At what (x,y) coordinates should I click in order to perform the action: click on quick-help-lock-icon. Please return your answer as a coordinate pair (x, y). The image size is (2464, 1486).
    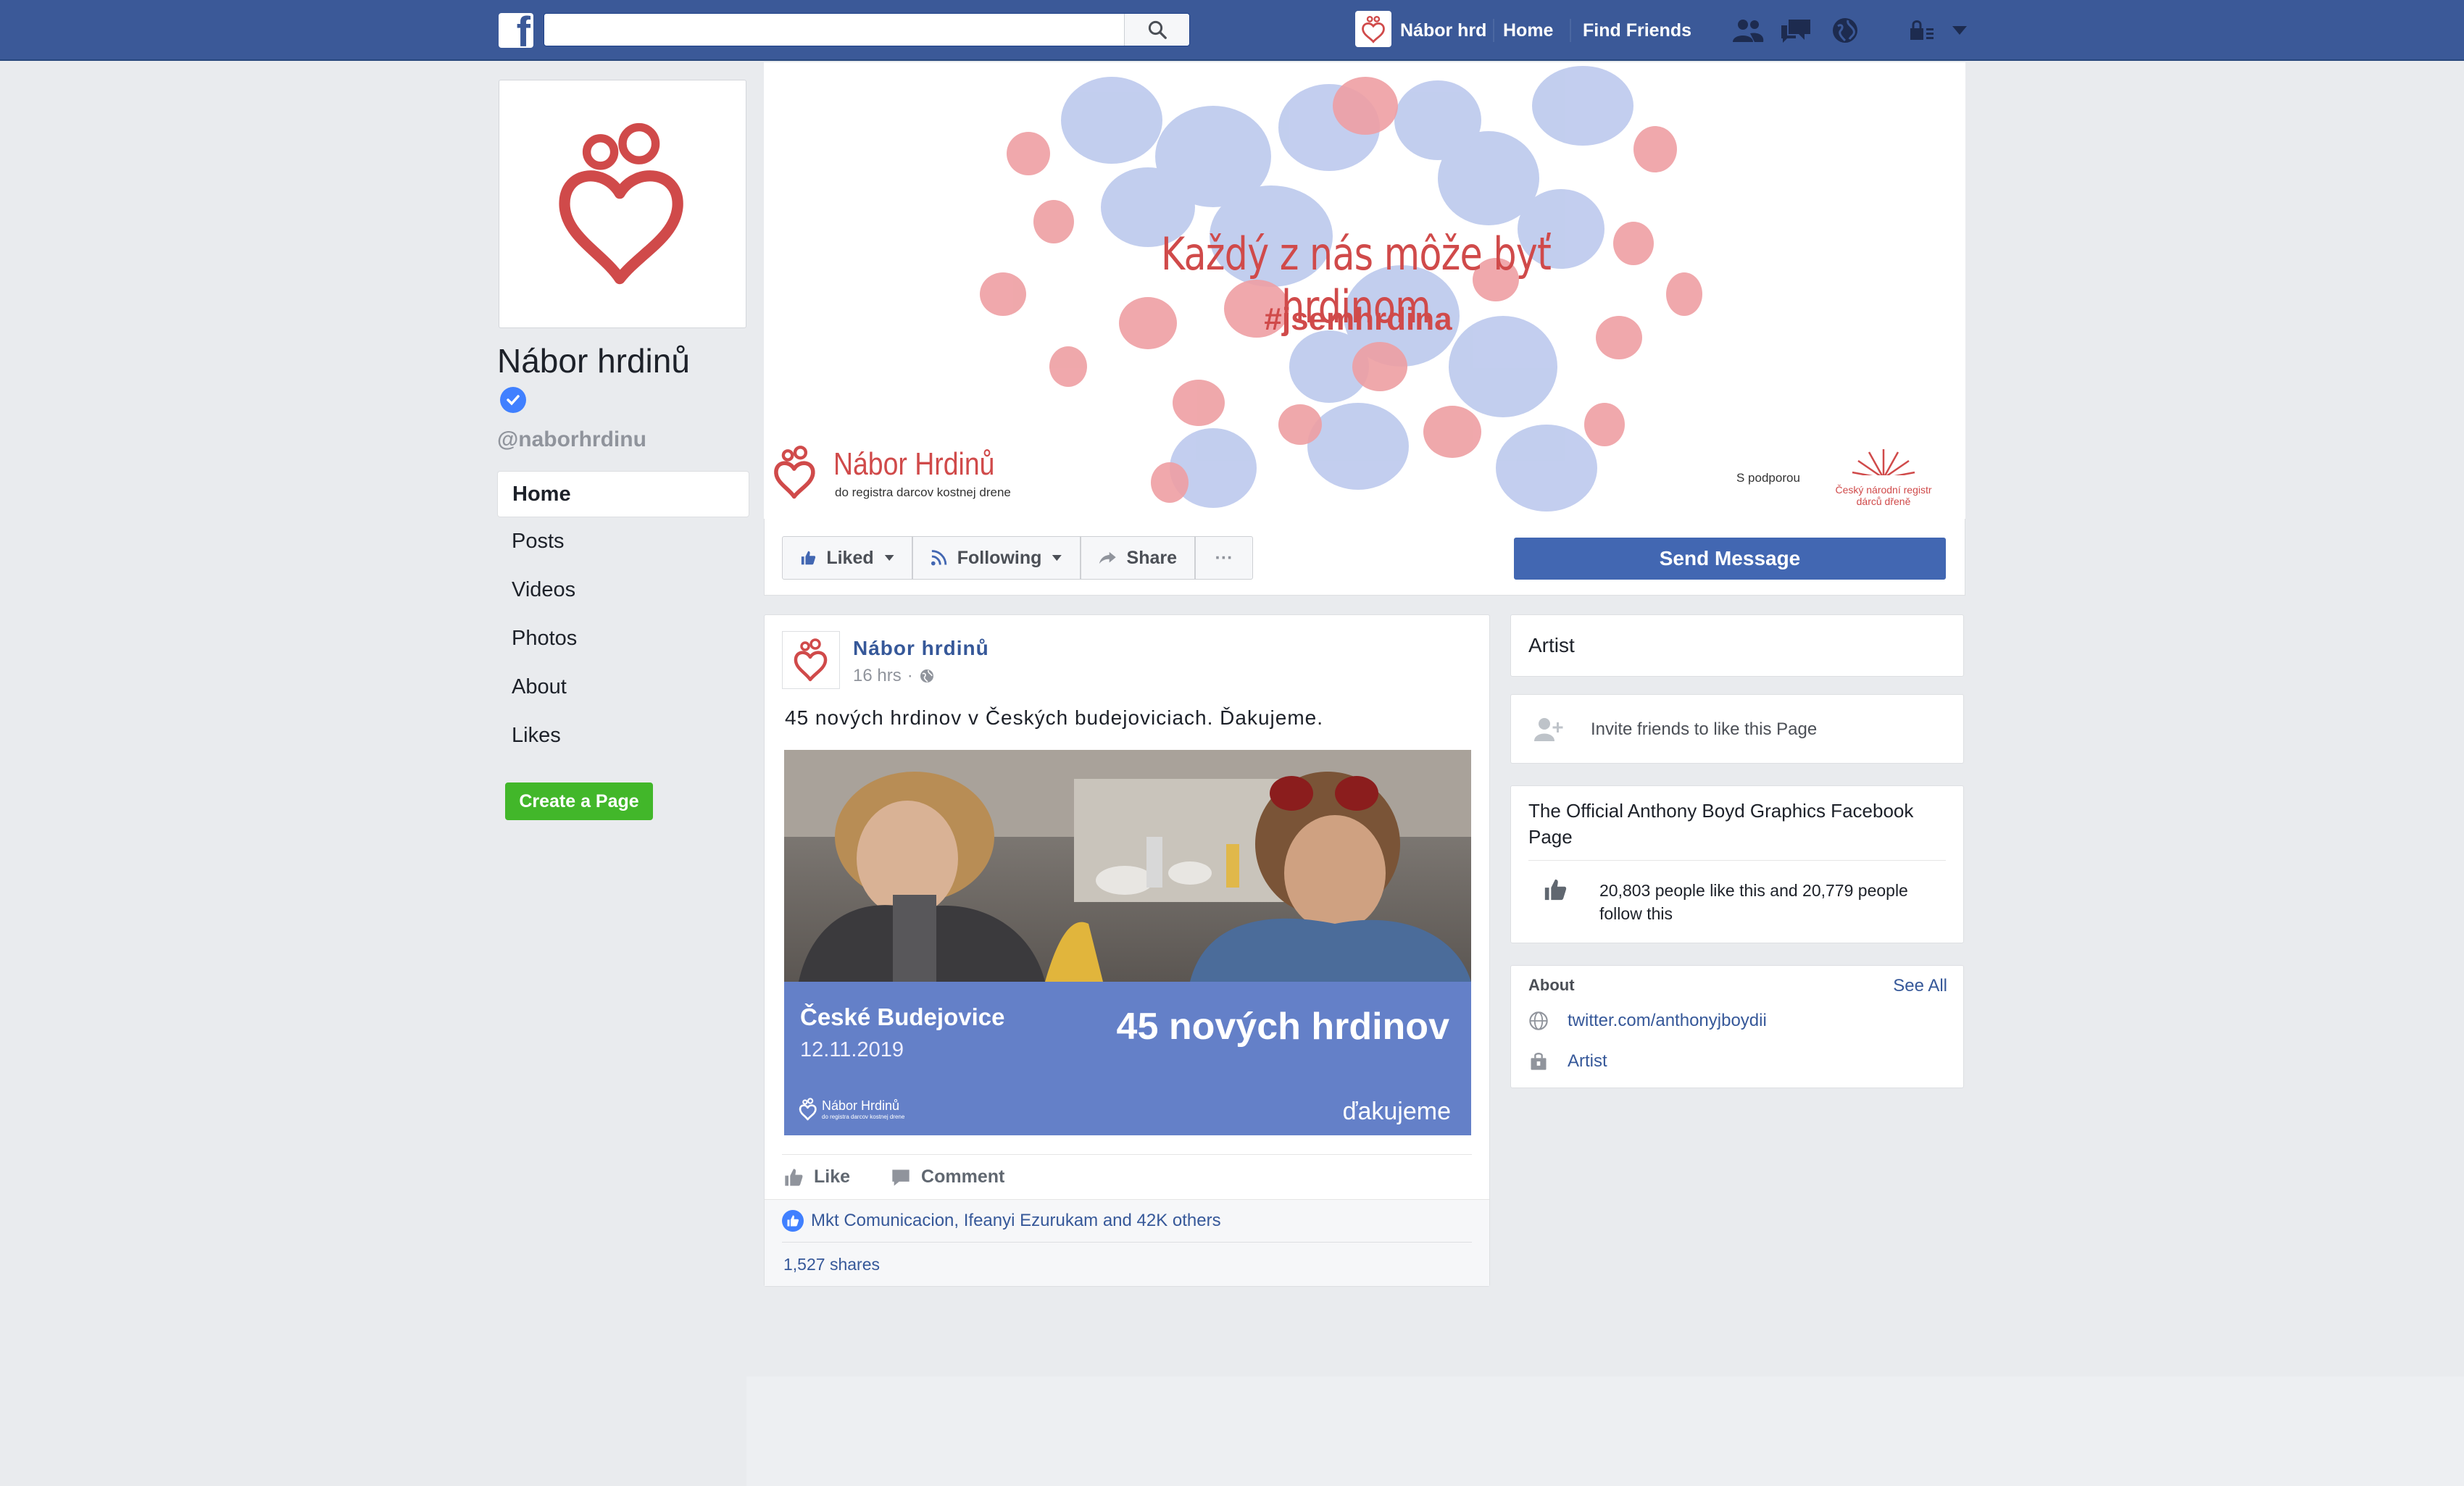
    Looking at the image, I should click on (1922, 30).